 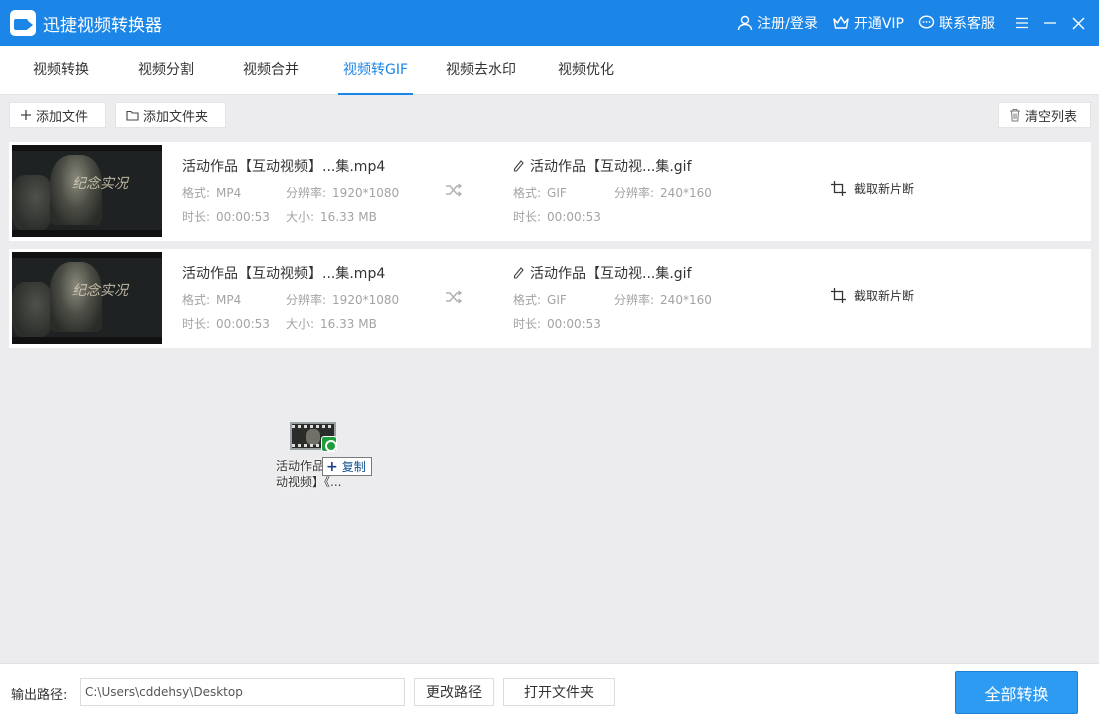 What do you see at coordinates (271, 70) in the screenshot?
I see `tab-video-merge: 视频合并` at bounding box center [271, 70].